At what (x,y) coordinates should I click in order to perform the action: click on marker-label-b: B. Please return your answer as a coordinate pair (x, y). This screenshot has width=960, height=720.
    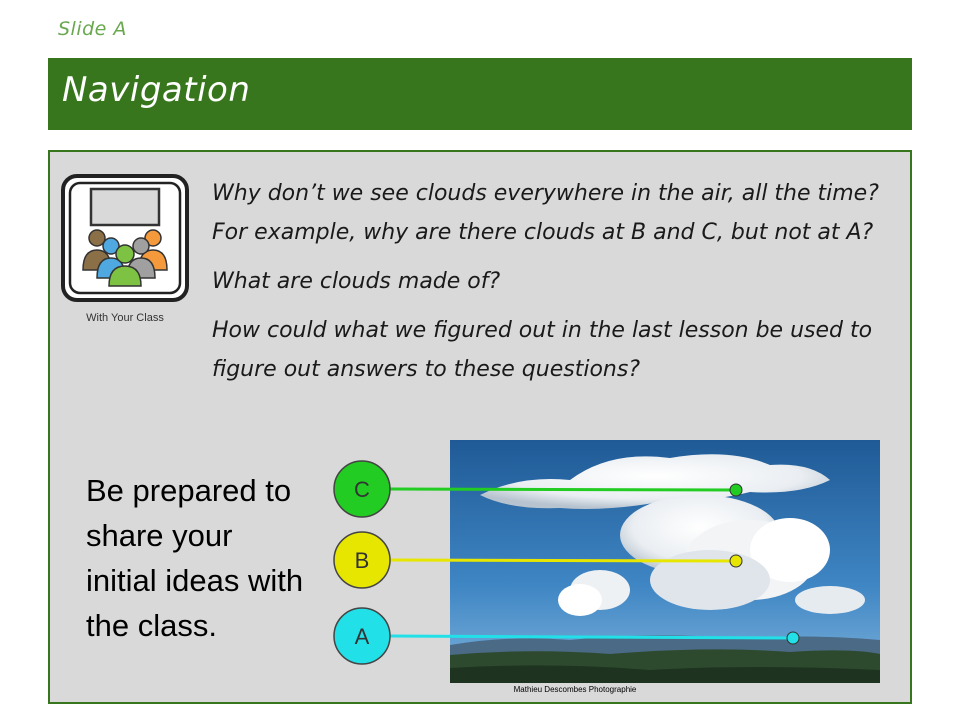
    Looking at the image, I should click on (362, 560).